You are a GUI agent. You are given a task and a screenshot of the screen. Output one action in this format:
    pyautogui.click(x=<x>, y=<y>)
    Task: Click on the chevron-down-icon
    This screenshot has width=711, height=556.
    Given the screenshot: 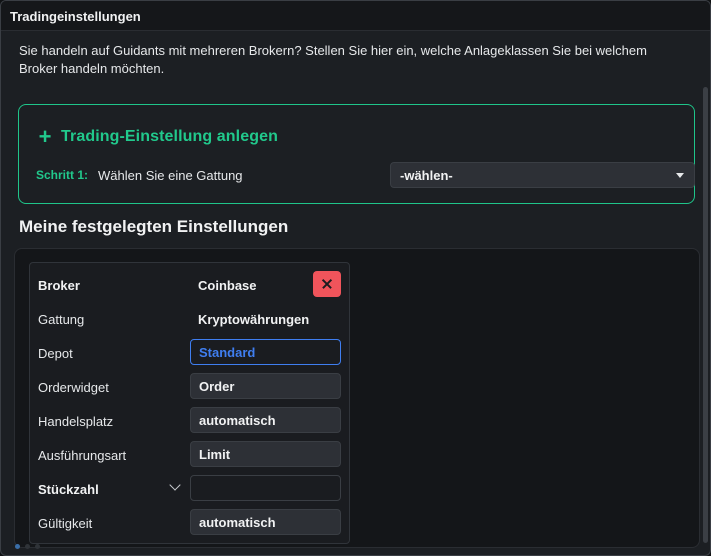 What is the action you would take?
    pyautogui.click(x=175, y=485)
    